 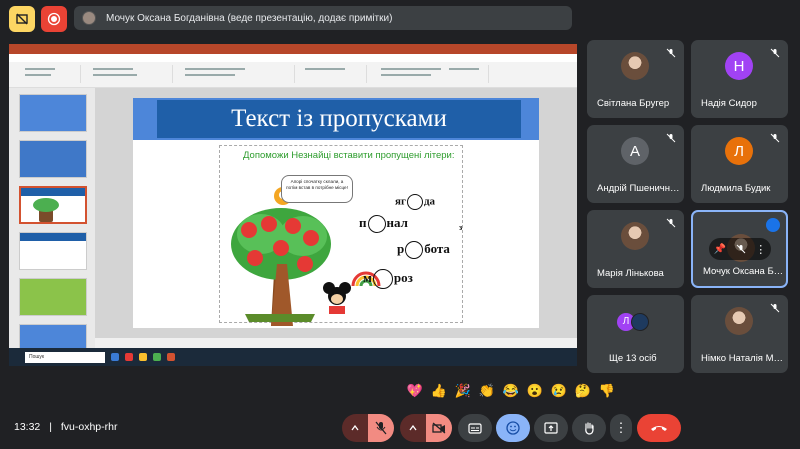 What do you see at coordinates (53, 205) in the screenshot?
I see `slide-thumb-current` at bounding box center [53, 205].